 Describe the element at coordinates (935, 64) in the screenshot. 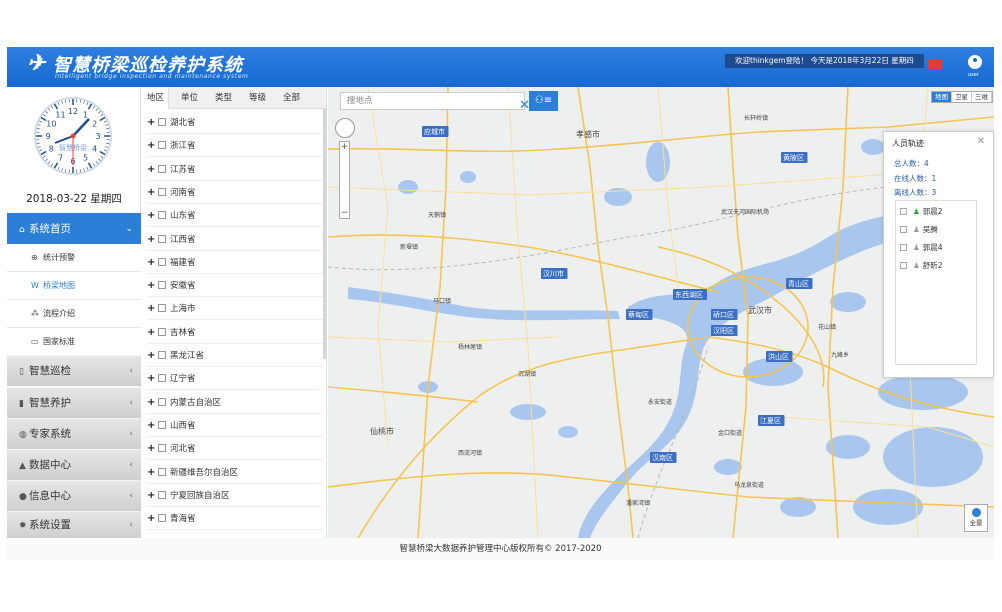

I see `language-flag-icon` at that location.